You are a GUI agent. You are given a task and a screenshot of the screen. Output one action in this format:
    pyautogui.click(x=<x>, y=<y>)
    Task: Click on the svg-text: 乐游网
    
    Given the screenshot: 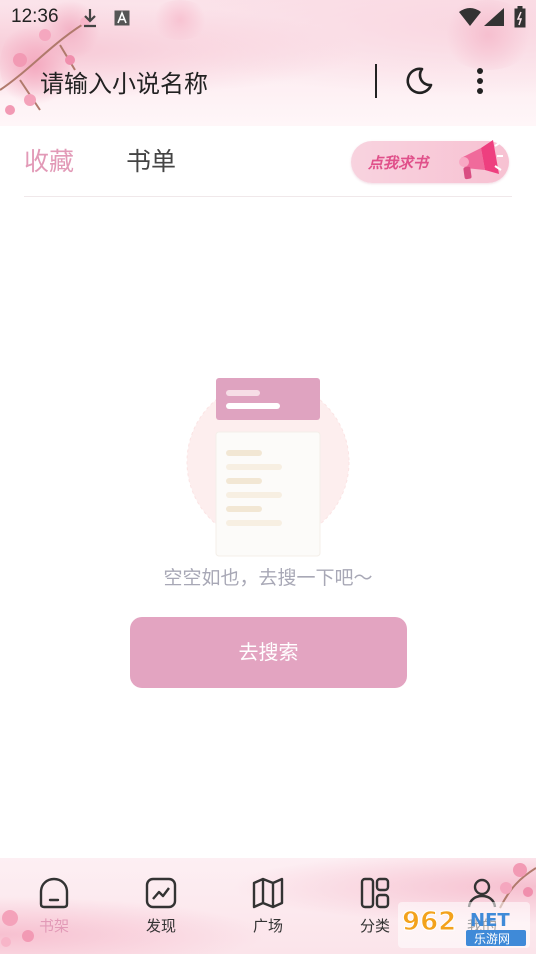 What is the action you would take?
    pyautogui.click(x=492, y=939)
    